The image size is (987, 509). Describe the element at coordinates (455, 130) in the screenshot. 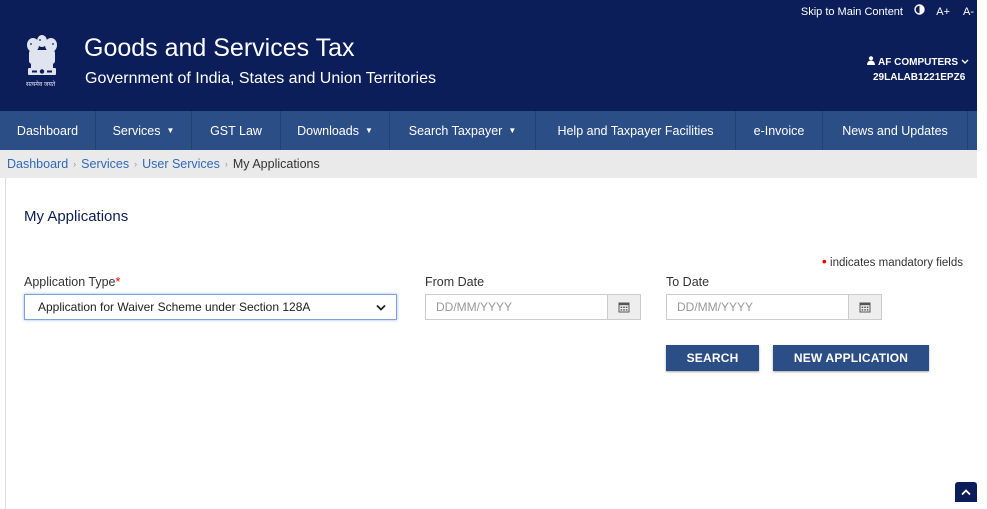

I see `nav-label: Search Taxpayer` at that location.